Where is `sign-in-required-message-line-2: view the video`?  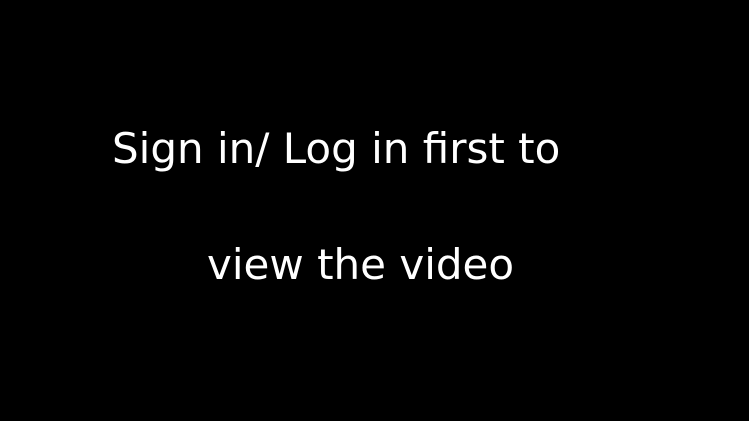 sign-in-required-message-line-2: view the video is located at coordinates (361, 264).